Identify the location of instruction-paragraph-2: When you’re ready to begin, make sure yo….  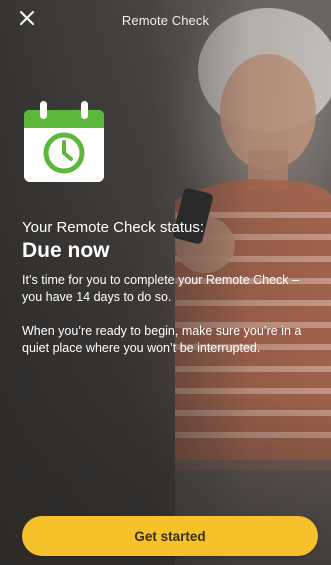
(162, 339).